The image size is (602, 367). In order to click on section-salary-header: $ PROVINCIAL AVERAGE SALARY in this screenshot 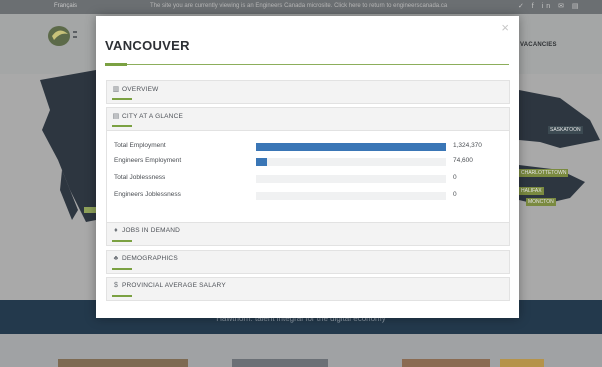, I will do `click(169, 285)`.